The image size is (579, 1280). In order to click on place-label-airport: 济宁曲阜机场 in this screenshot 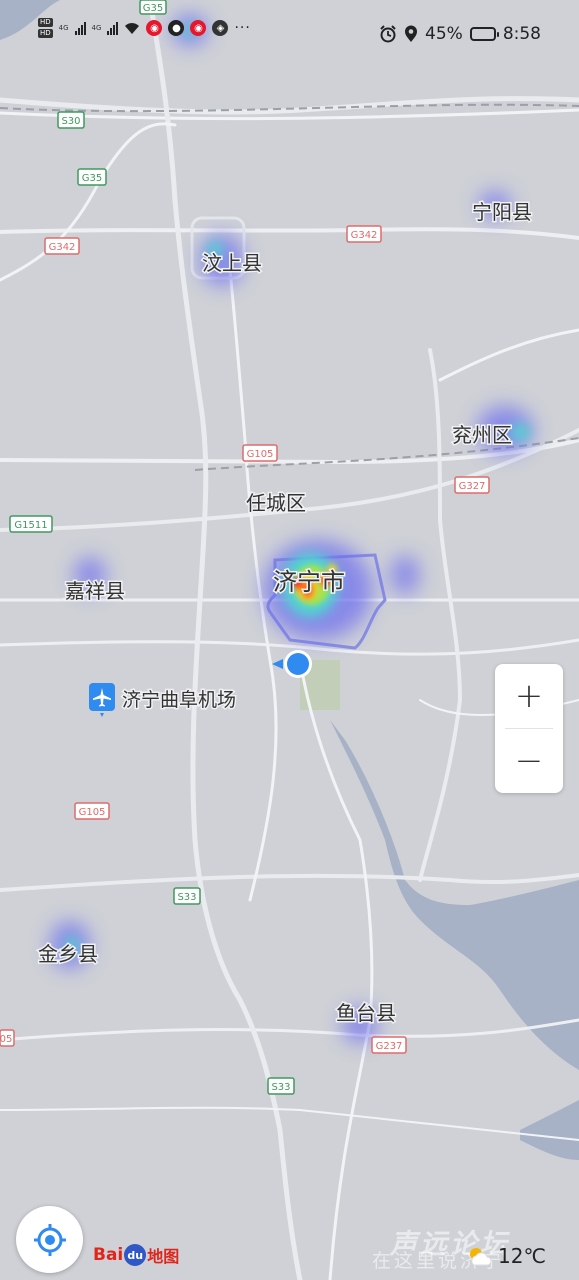, I will do `click(179, 700)`.